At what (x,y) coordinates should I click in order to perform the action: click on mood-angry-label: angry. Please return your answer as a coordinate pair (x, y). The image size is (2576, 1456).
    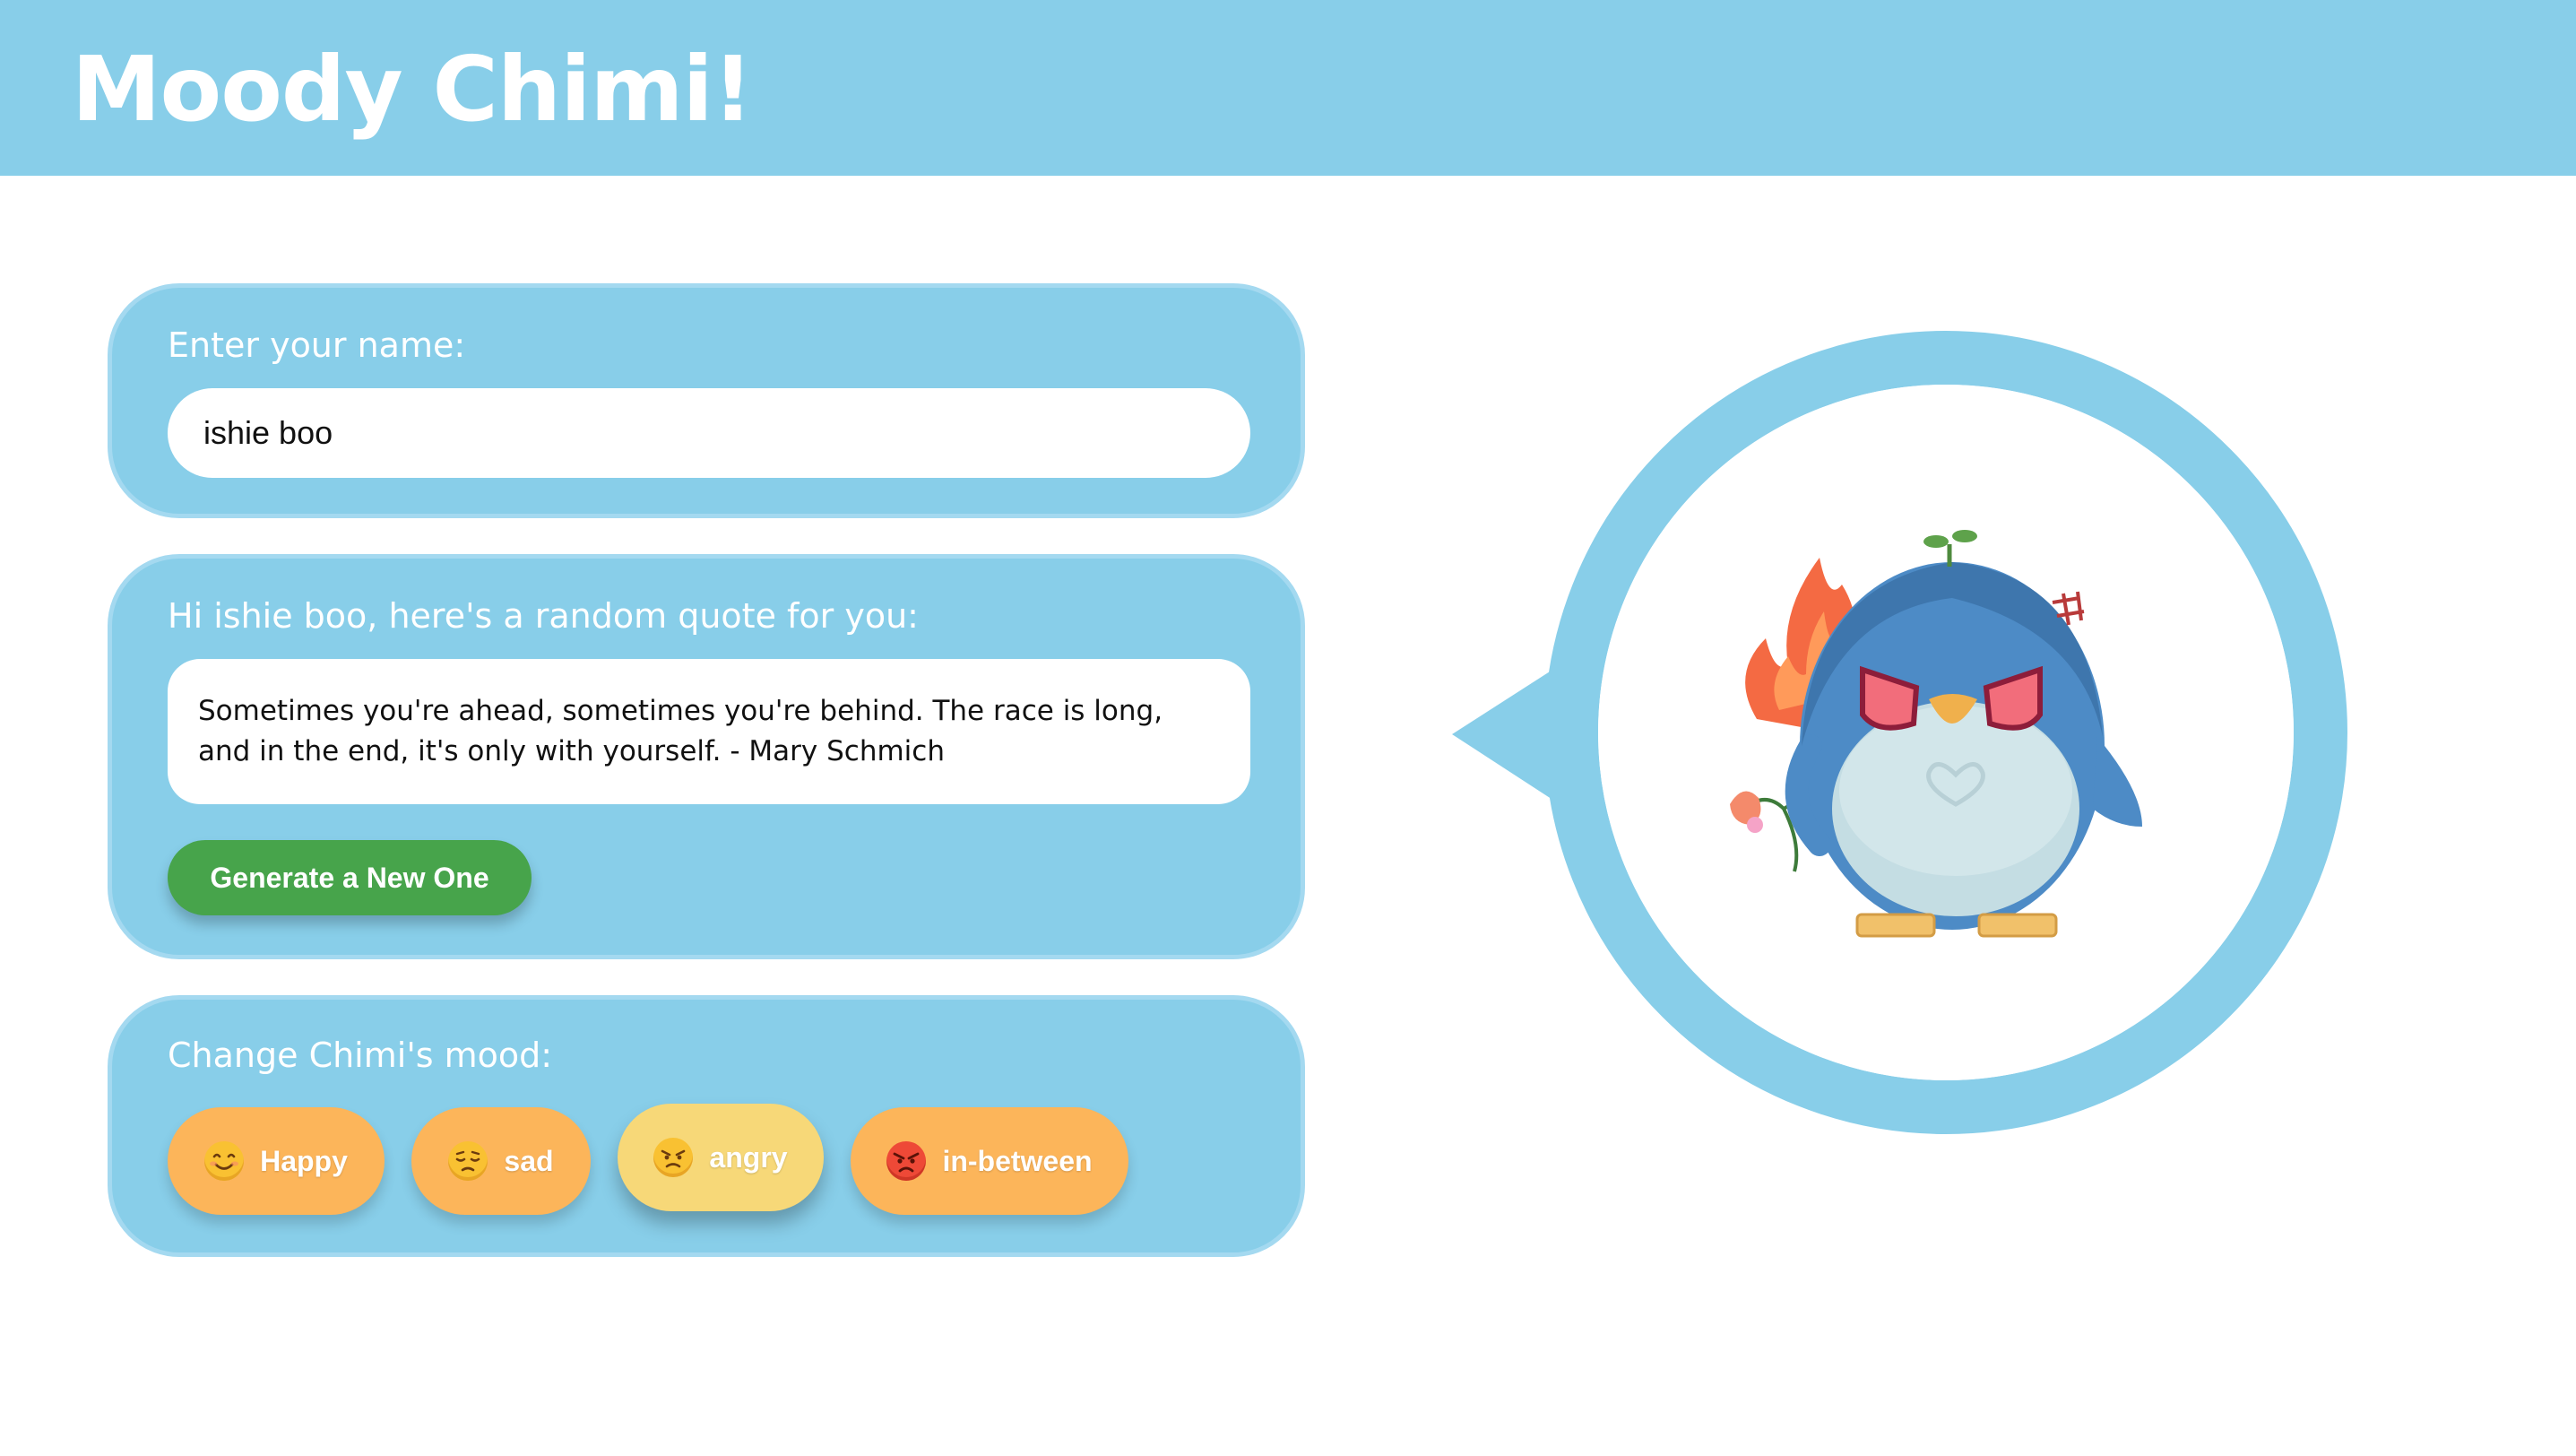
    Looking at the image, I should click on (748, 1157).